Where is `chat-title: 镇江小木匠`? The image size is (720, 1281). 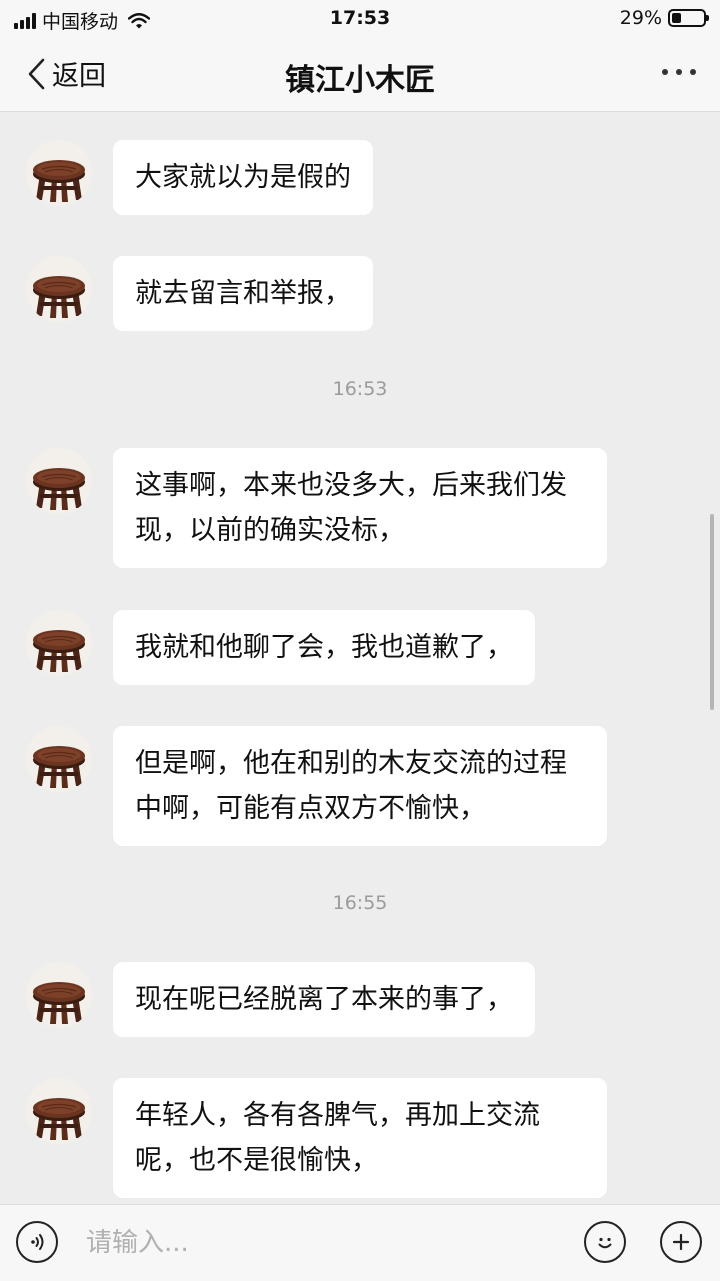
chat-title: 镇江小木匠 is located at coordinates (360, 80).